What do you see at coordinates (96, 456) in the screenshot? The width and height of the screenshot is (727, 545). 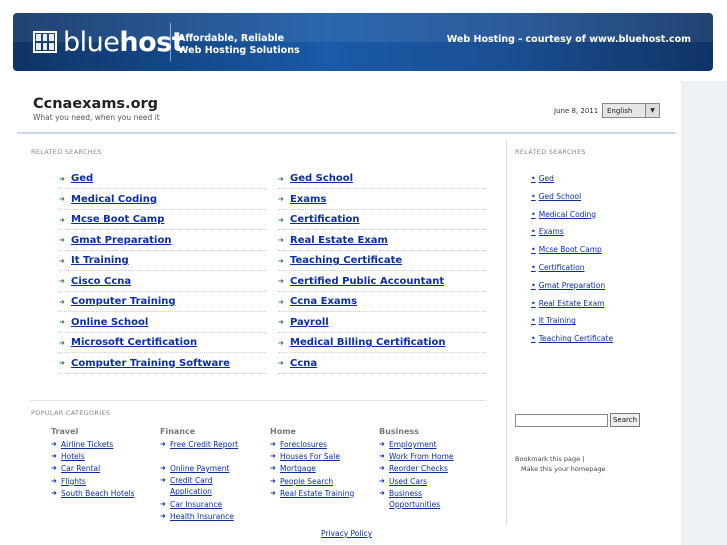 I see `category-link: ➜ Hotels` at bounding box center [96, 456].